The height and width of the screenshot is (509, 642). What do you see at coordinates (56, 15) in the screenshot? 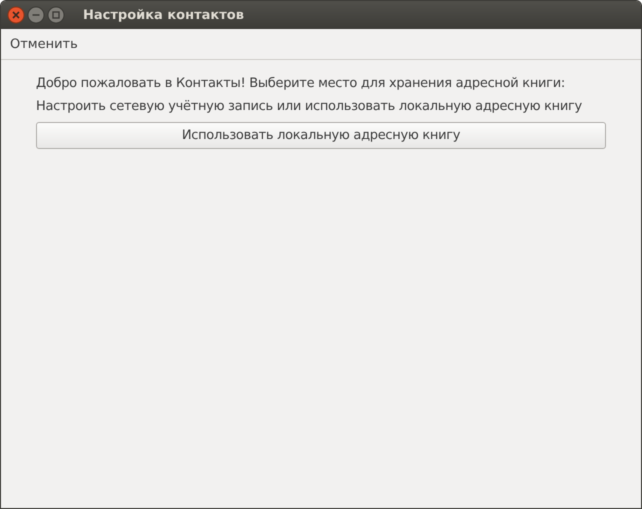
I see `maximize-icon` at bounding box center [56, 15].